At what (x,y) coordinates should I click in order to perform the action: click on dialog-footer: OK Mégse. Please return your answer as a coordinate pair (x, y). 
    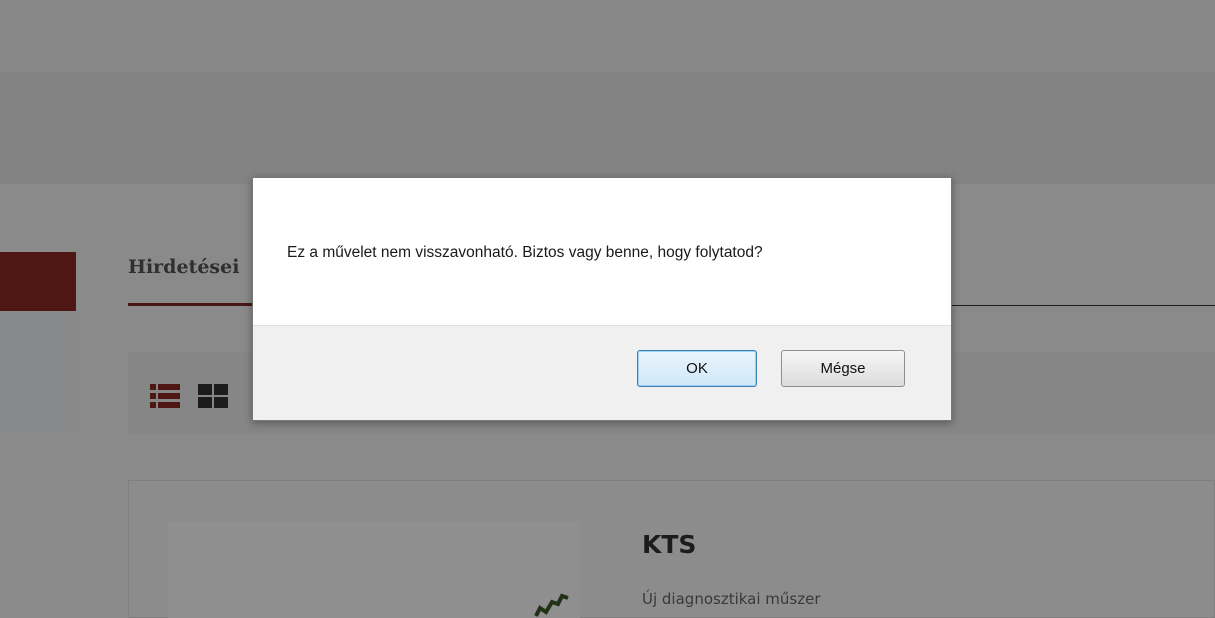
    Looking at the image, I should click on (602, 372).